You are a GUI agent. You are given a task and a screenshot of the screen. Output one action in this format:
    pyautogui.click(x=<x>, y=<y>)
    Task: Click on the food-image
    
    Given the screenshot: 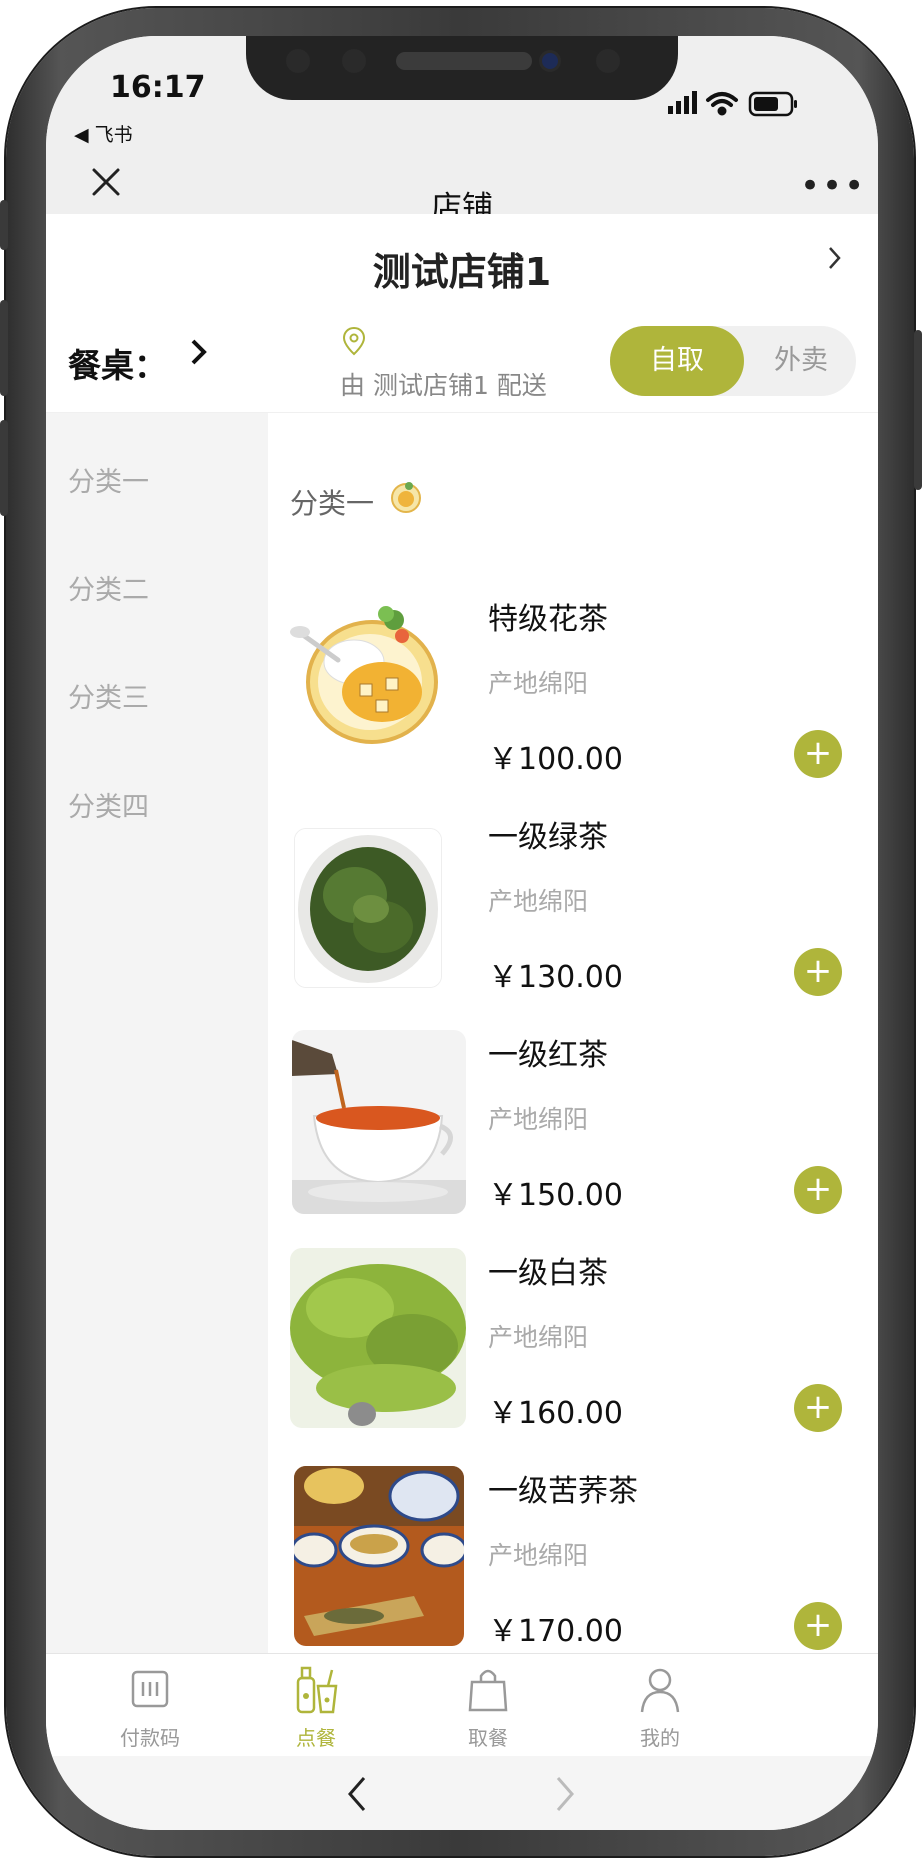 What is the action you would take?
    pyautogui.click(x=366, y=672)
    